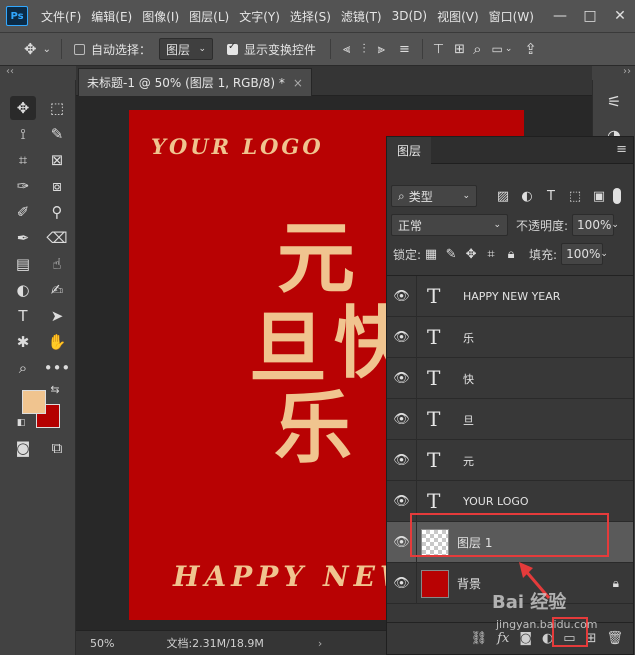 The image size is (635, 655). I want to click on frame-tool-icon: ⊠, so click(57, 160).